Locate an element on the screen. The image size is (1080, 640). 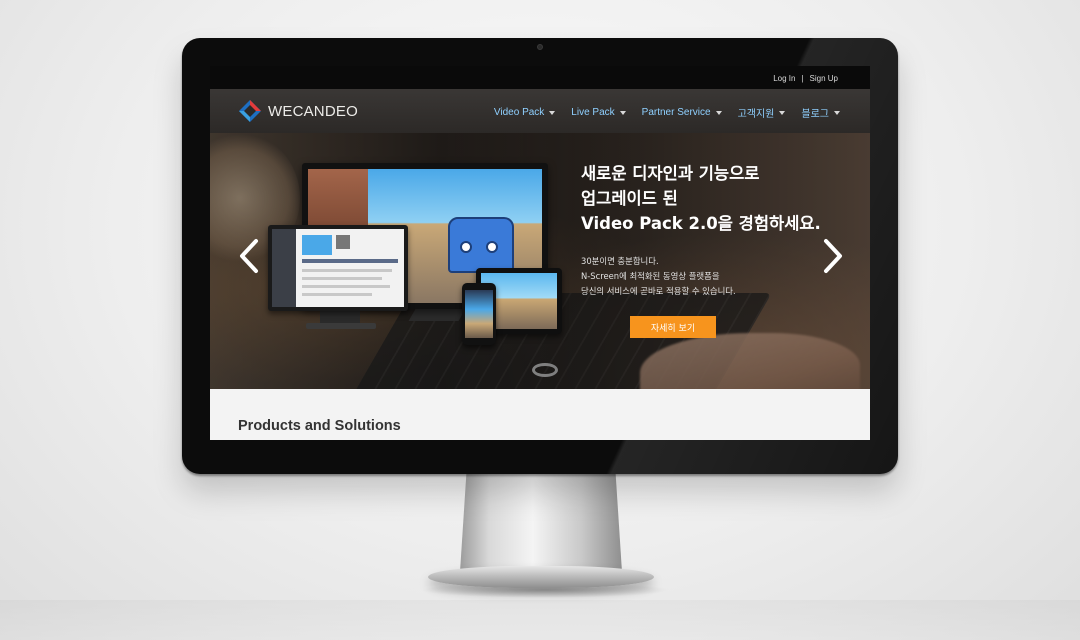
monitor-base is located at coordinates (541, 577).